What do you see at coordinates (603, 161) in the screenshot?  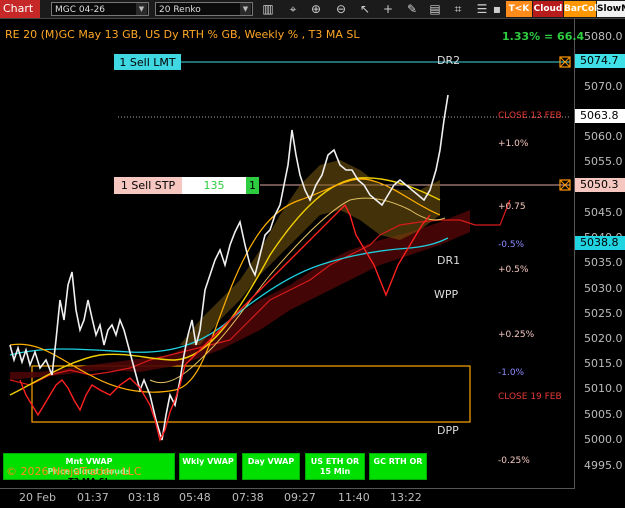 I see `y-tick: 5055.0` at bounding box center [603, 161].